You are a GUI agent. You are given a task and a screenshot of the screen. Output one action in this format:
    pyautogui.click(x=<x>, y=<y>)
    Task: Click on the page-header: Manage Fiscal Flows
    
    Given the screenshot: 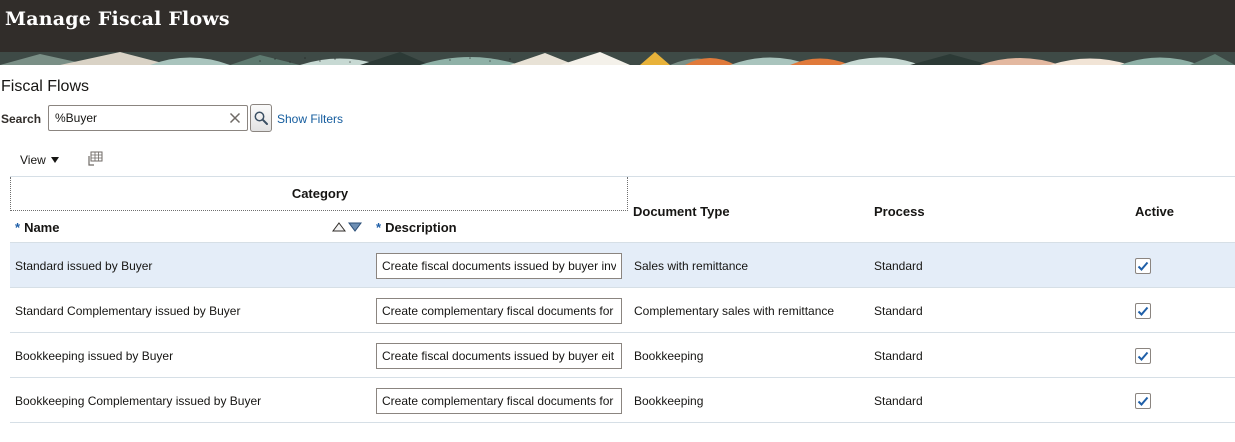 What is the action you would take?
    pyautogui.click(x=617, y=32)
    